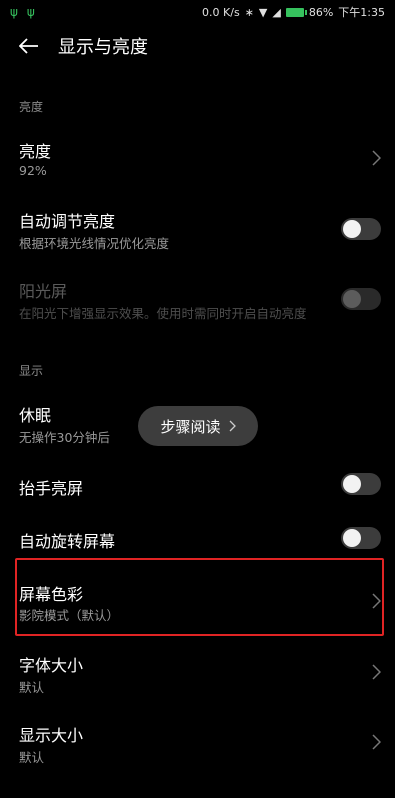 The height and width of the screenshot is (798, 395). Describe the element at coordinates (51, 488) in the screenshot. I see `row-title: 抬手亮屏` at that location.